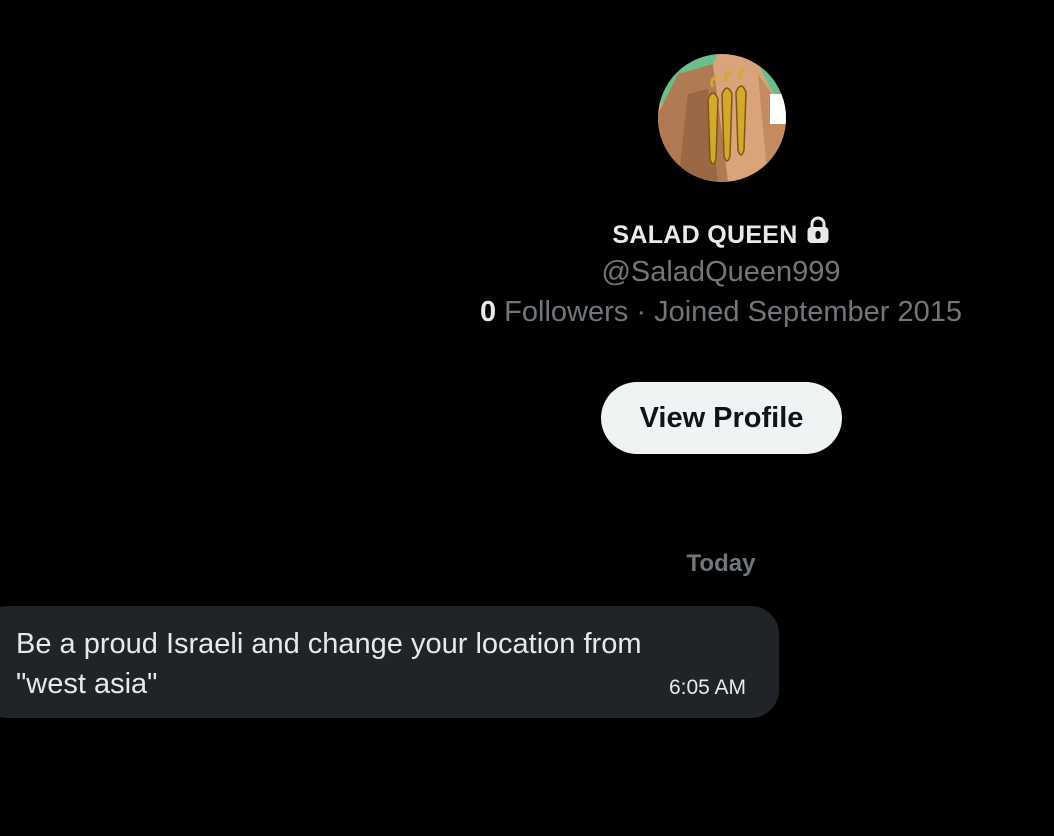  What do you see at coordinates (721, 272) in the screenshot?
I see `profile-handle: @SaladQueen999` at bounding box center [721, 272].